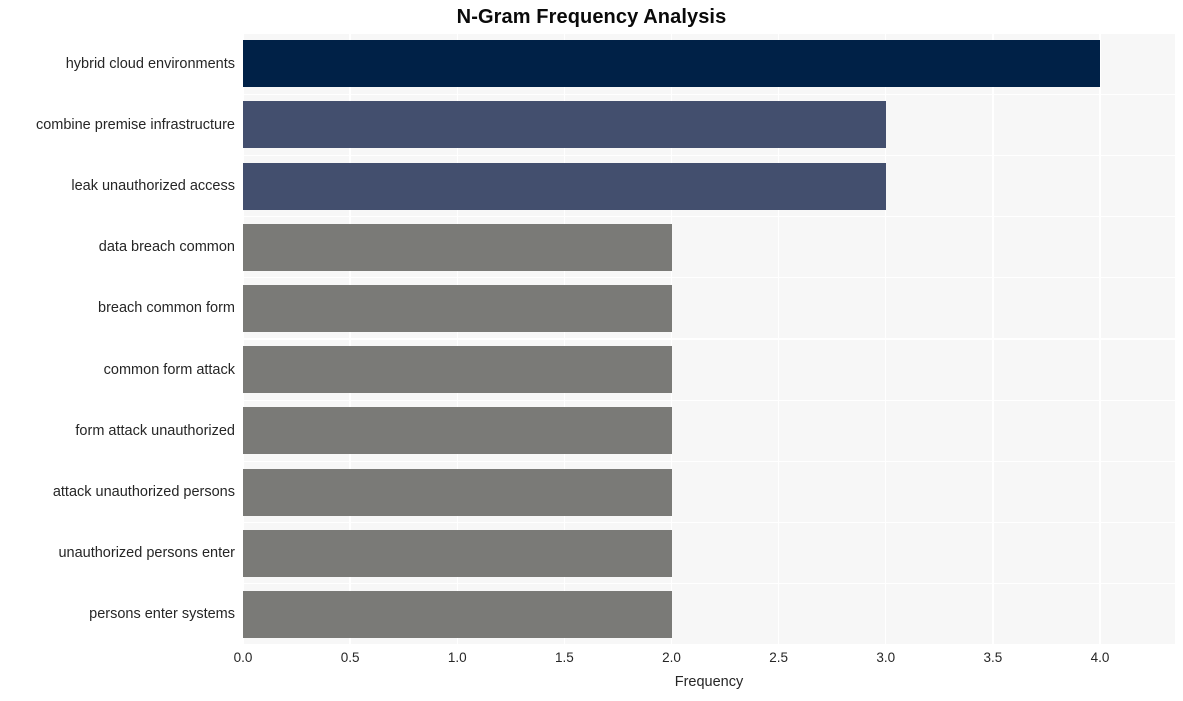  I want to click on y-axis-tick-label: leak unauthorized access, so click(153, 186).